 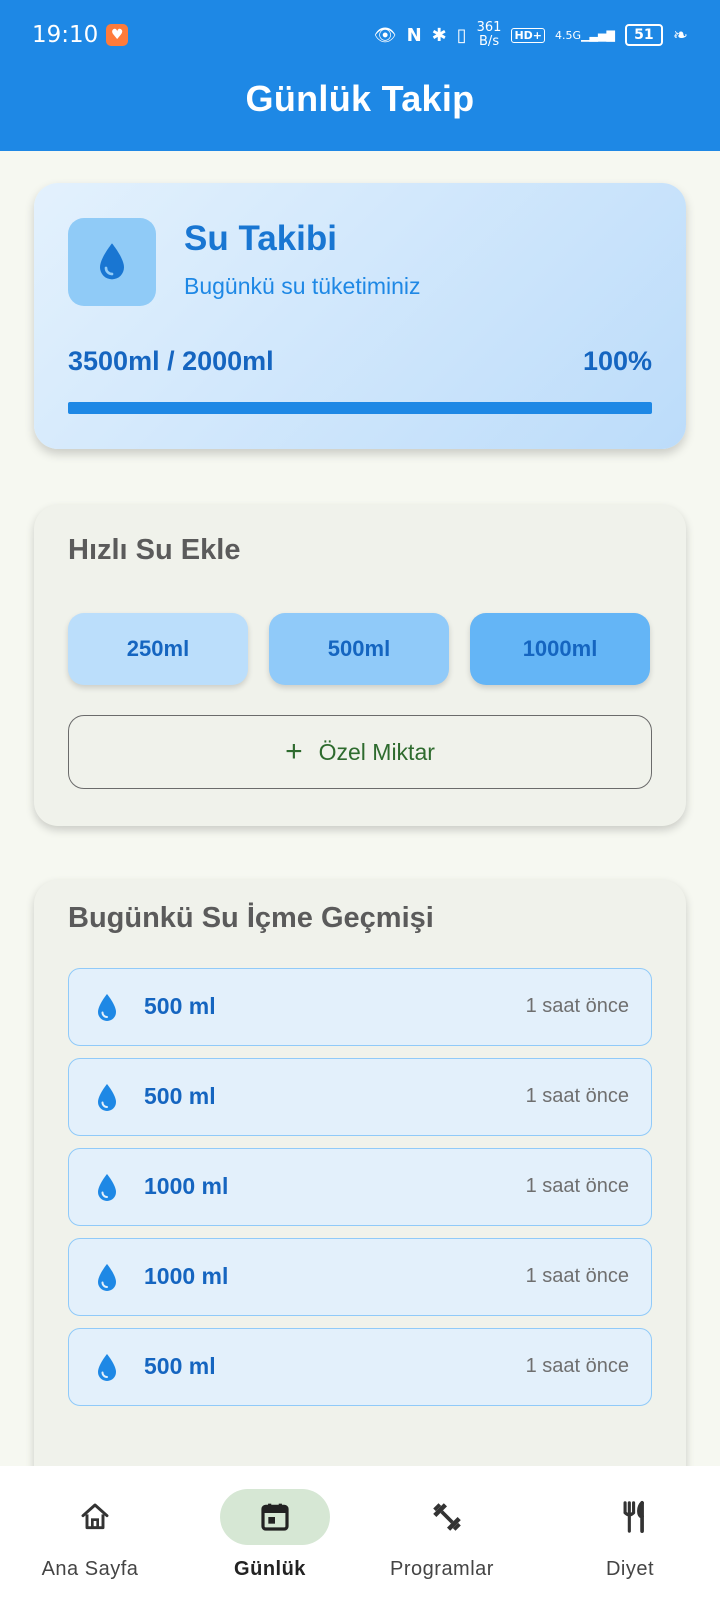 I want to click on water-amount: 3500ml / 2000ml, so click(x=171, y=361).